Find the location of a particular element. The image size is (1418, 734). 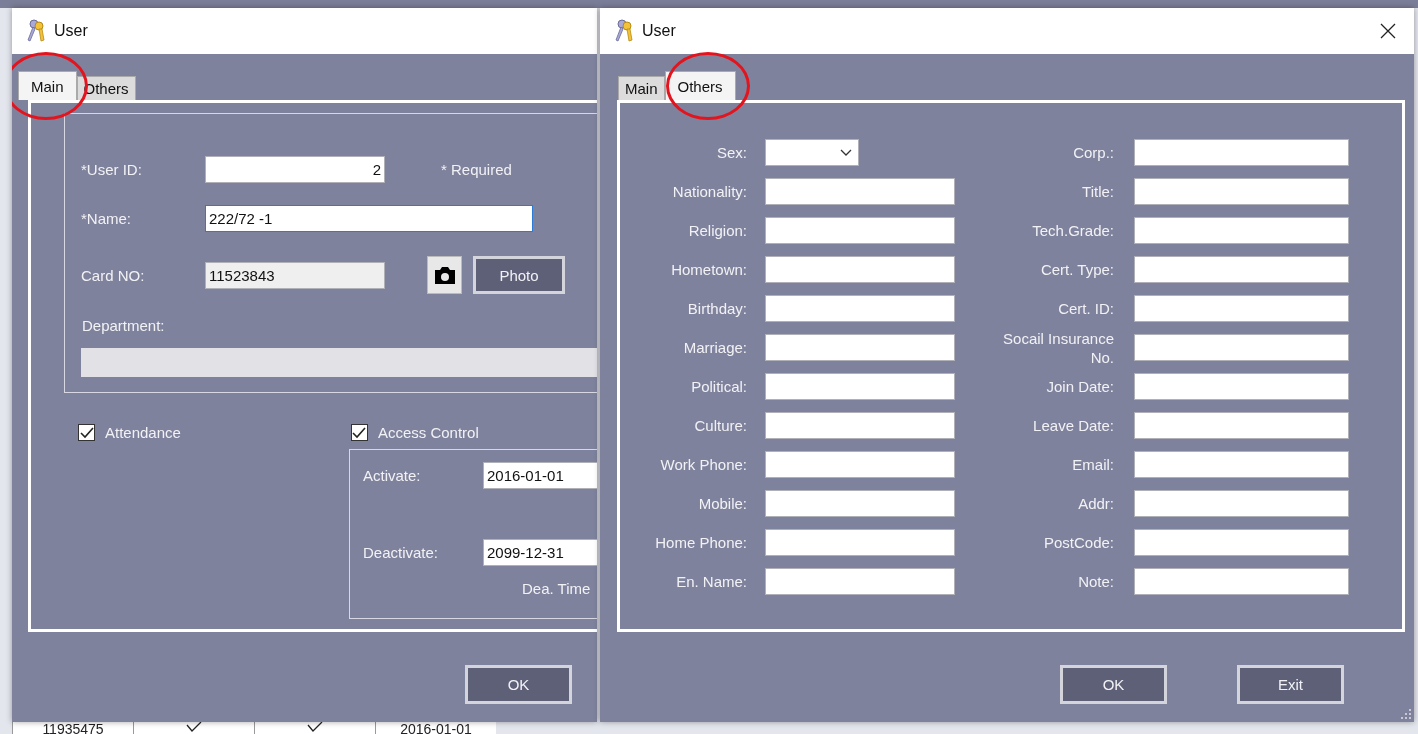

field-label: *Name: is located at coordinates (107, 218).